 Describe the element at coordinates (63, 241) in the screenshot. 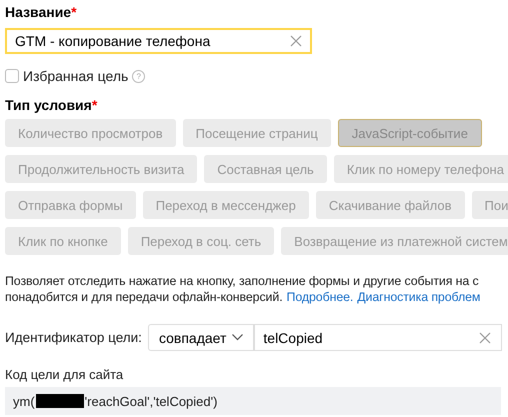

I see `condition-type-chip: Клик по кнопке` at that location.